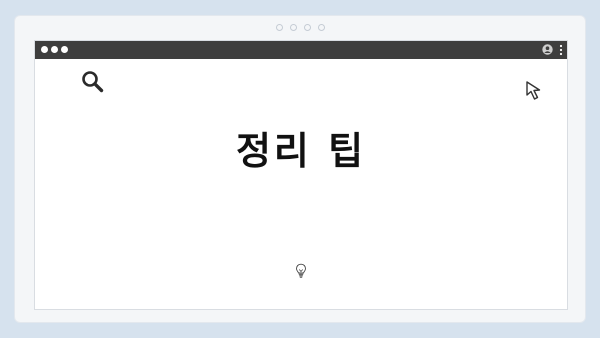 The image size is (600, 338). What do you see at coordinates (561, 50) in the screenshot?
I see `kebab-menu-icon` at bounding box center [561, 50].